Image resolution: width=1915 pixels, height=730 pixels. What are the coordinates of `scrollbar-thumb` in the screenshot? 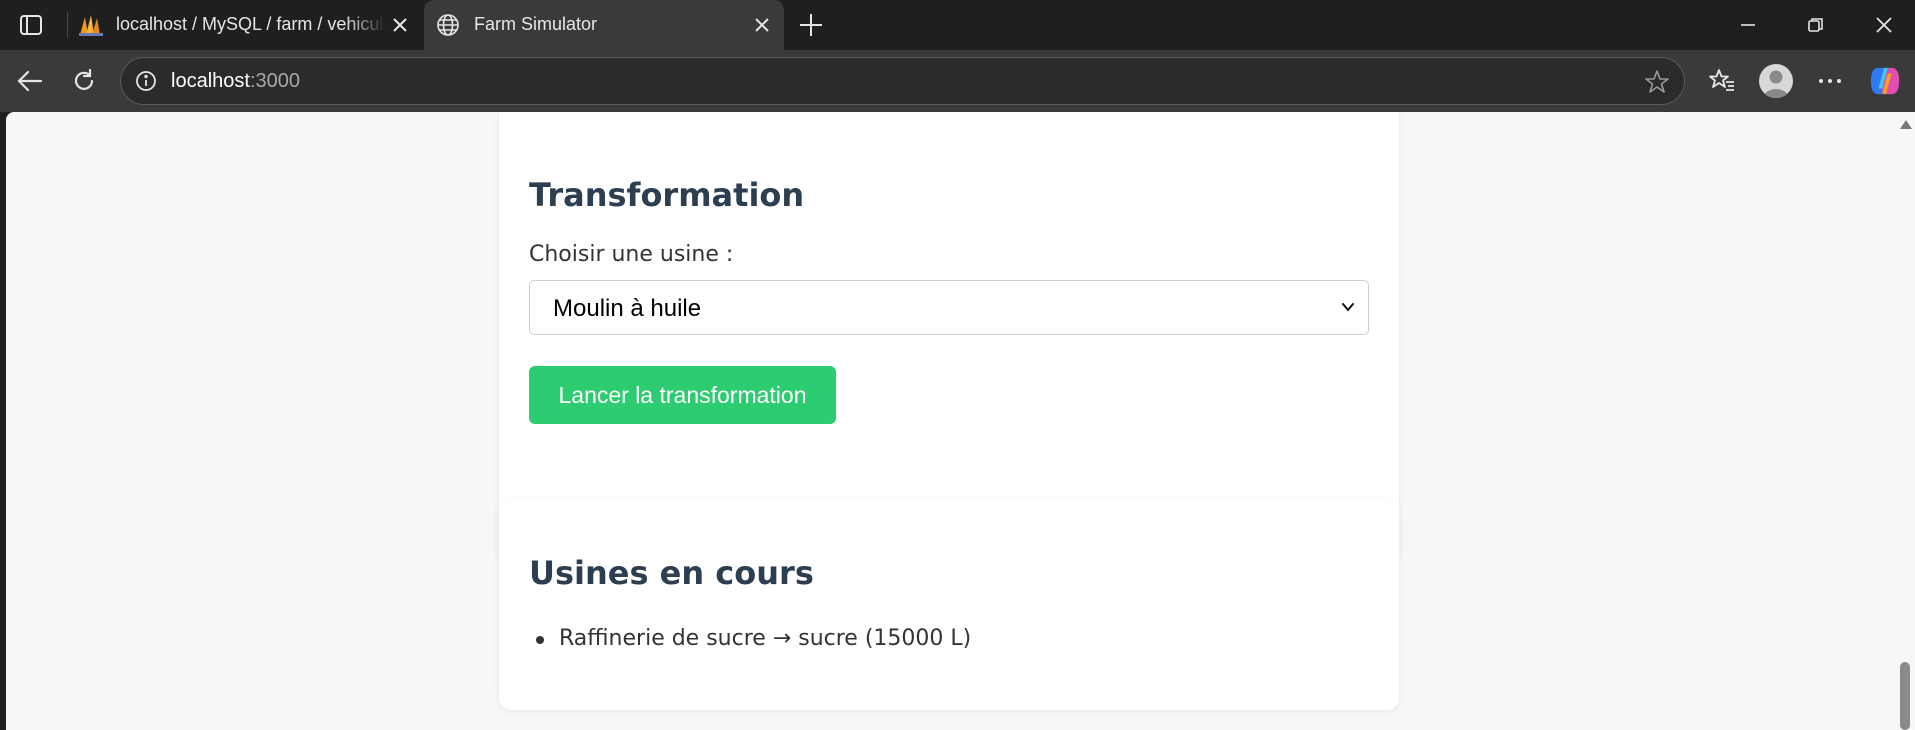 It's located at (1905, 696).